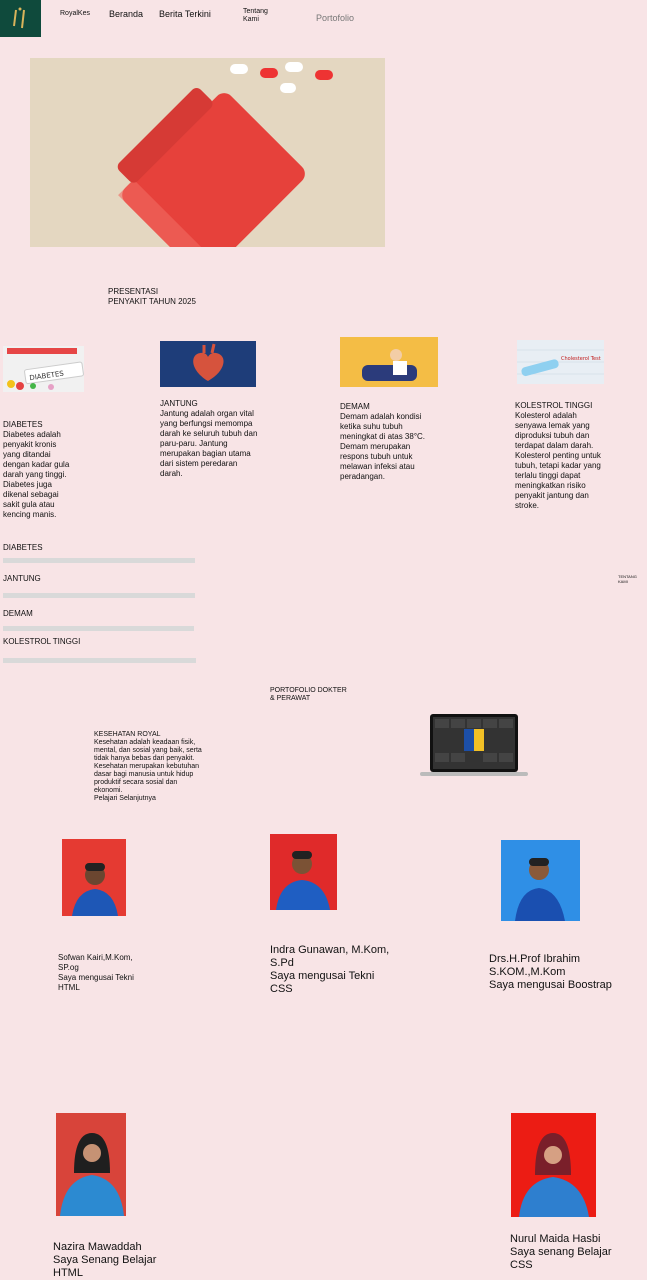  What do you see at coordinates (179, 403) in the screenshot?
I see `card-heart-title: JANTUNG` at bounding box center [179, 403].